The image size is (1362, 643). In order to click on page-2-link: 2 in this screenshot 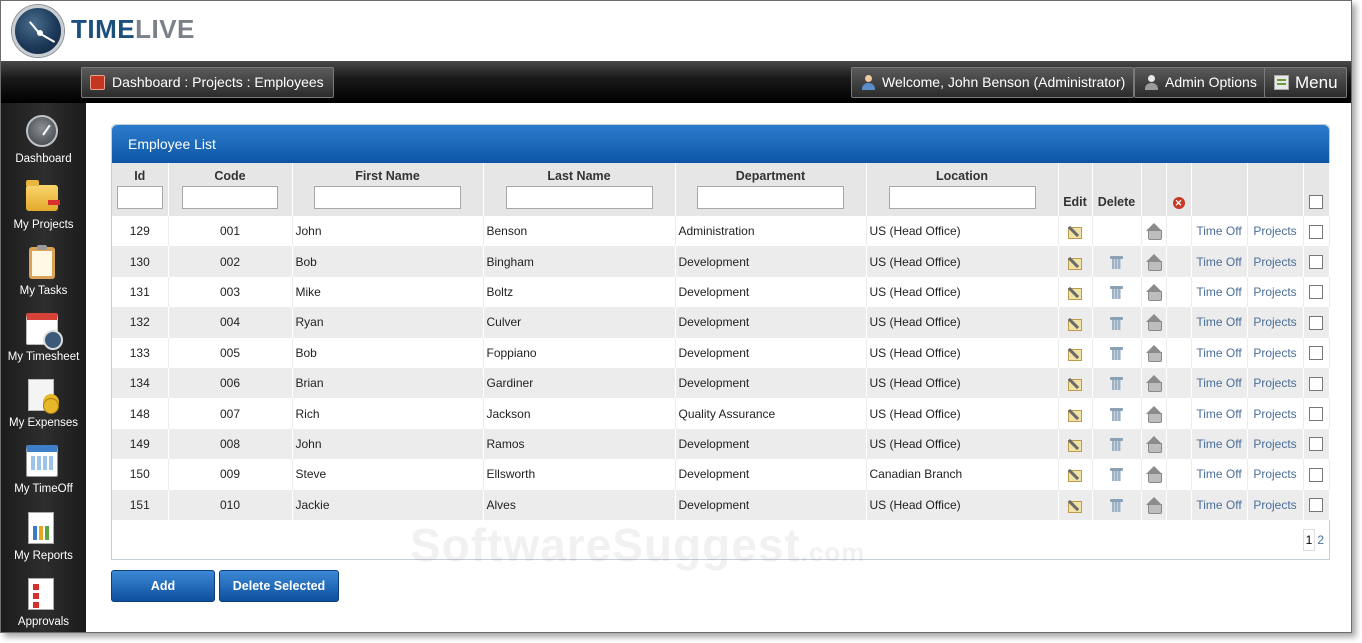, I will do `click(1320, 540)`.